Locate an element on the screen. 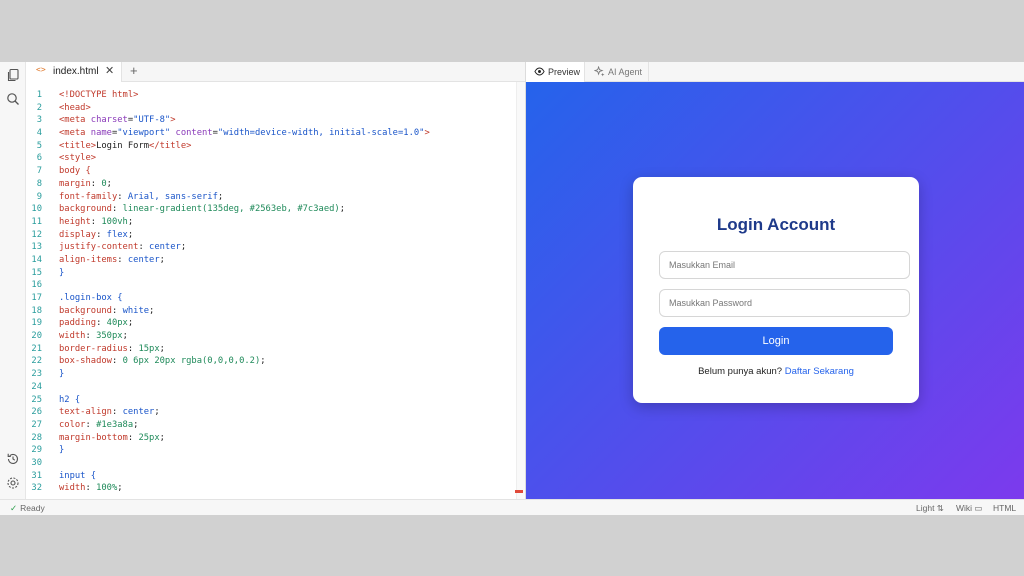 This screenshot has width=1024, height=576. signup-link: Daftar Sekarang is located at coordinates (819, 371).